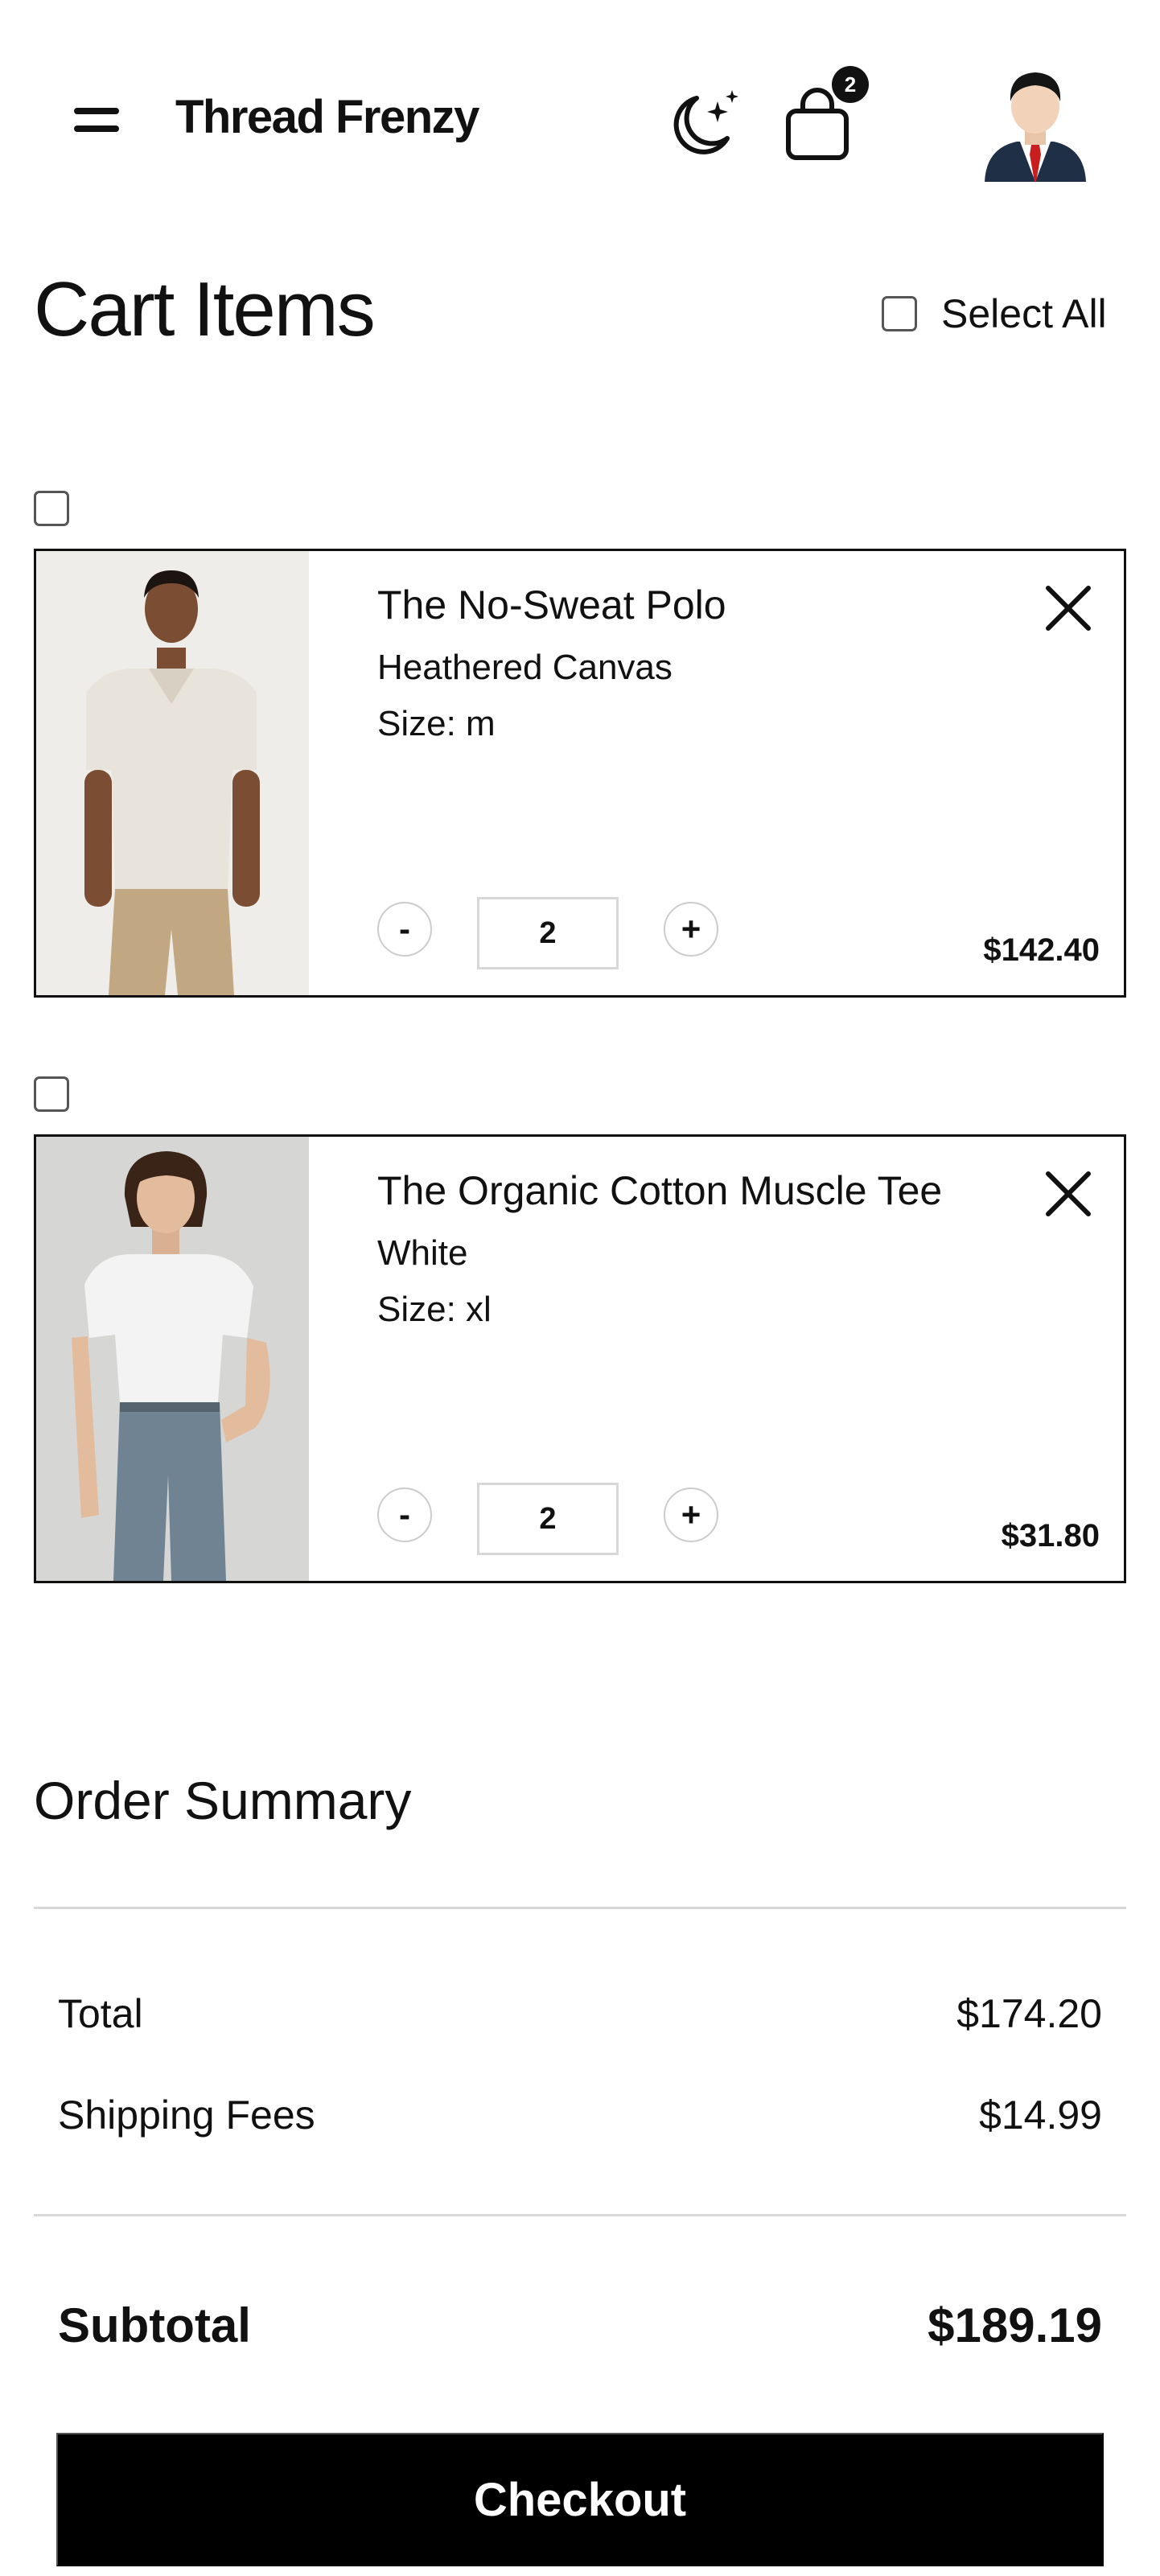  Describe the element at coordinates (1015, 2325) in the screenshot. I see `subtotal-value: $189.19` at that location.